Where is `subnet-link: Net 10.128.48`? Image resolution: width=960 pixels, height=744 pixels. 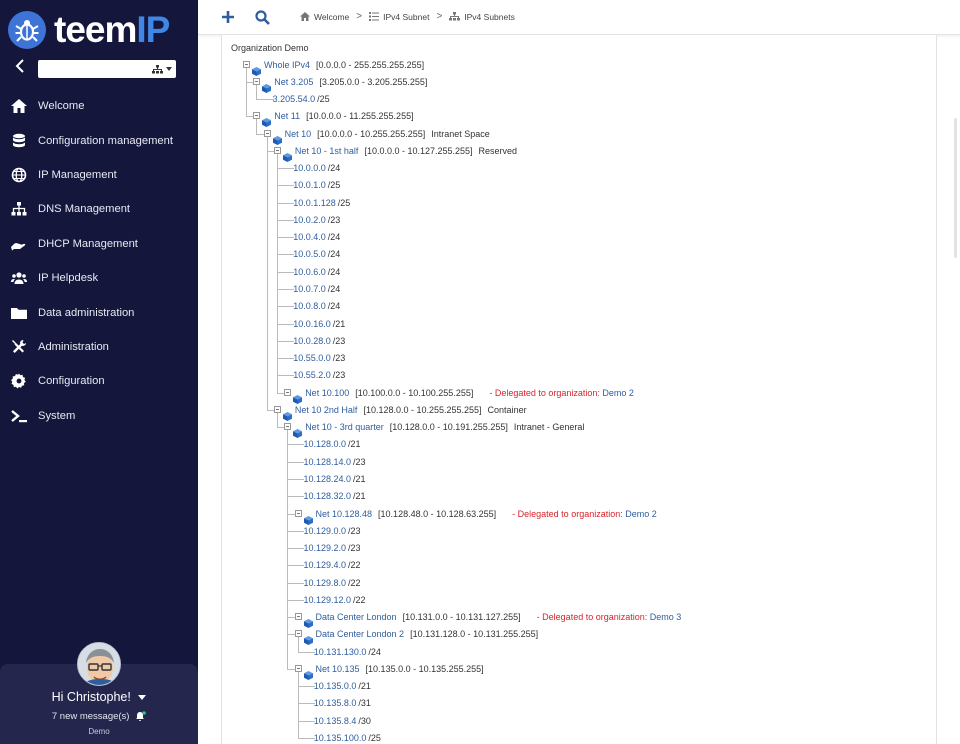 subnet-link: Net 10.128.48 is located at coordinates (344, 514).